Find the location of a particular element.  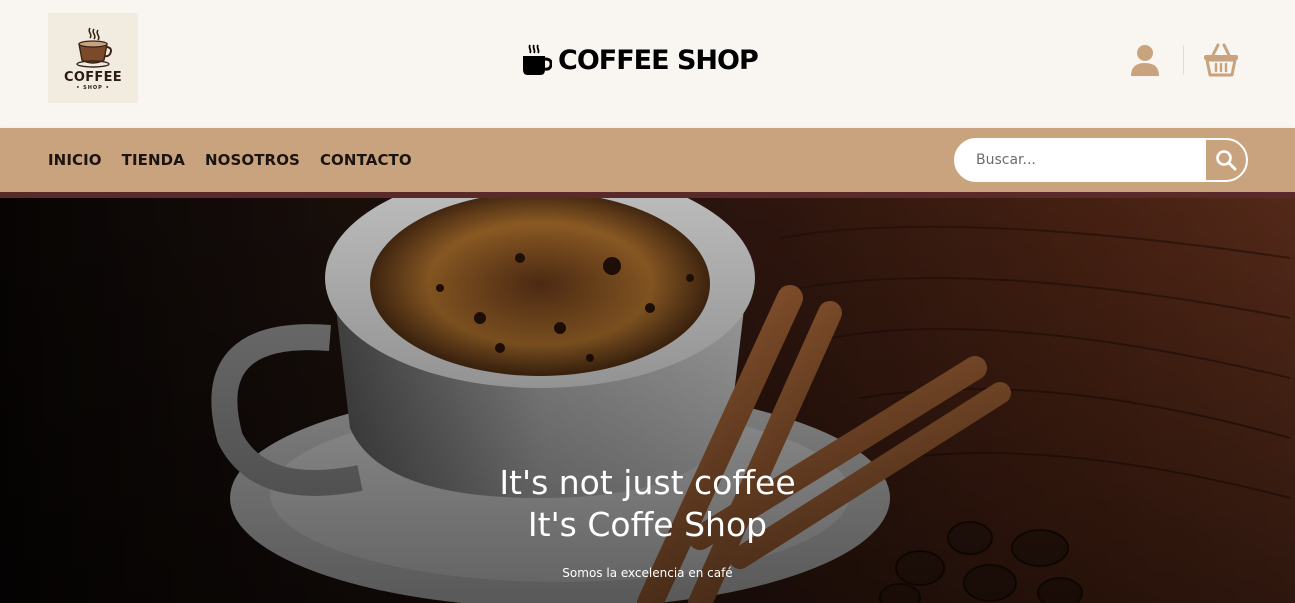

hero-subtitle: Somos la excelencia en café is located at coordinates (647, 573).